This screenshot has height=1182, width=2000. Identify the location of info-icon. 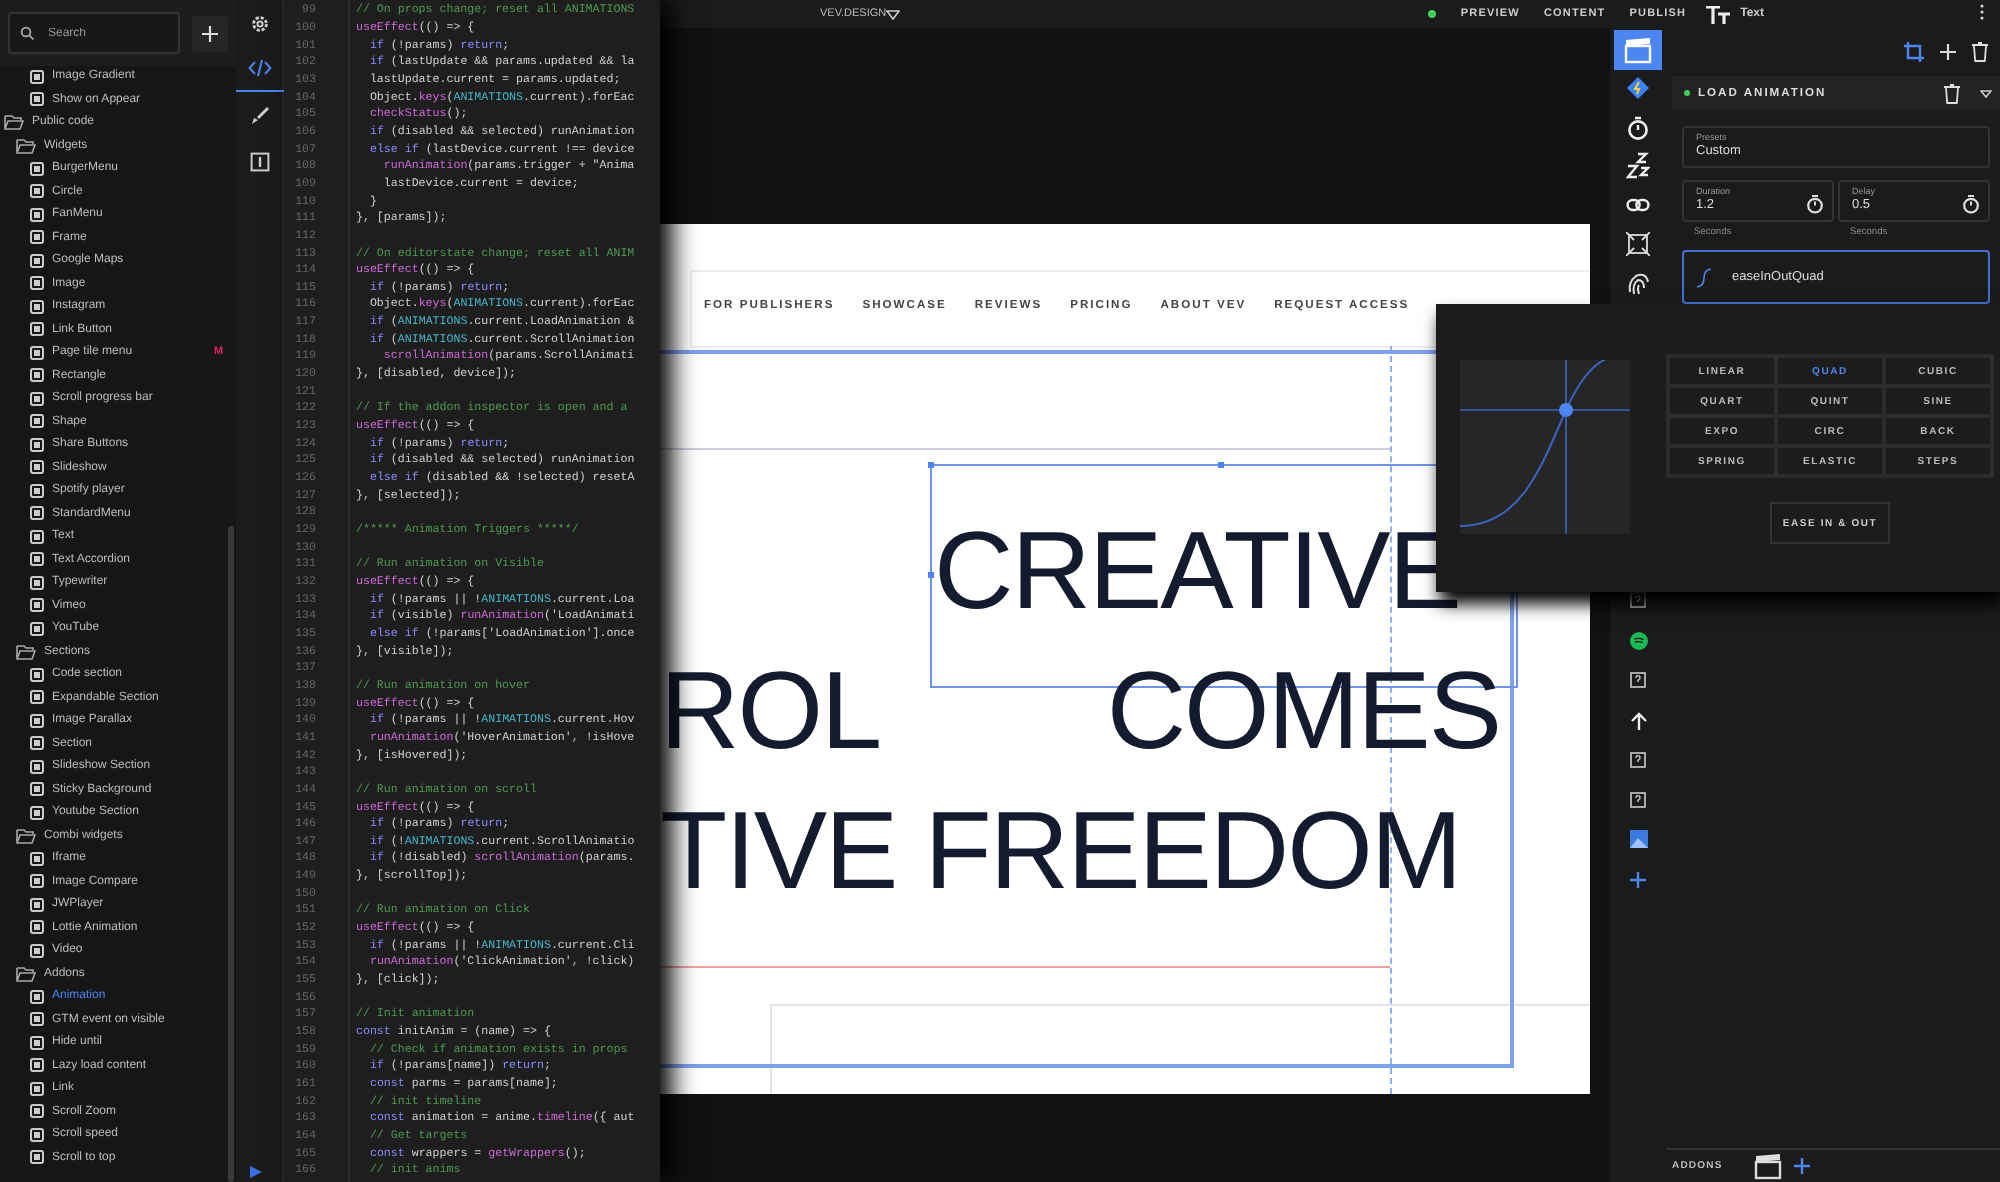
(259, 161).